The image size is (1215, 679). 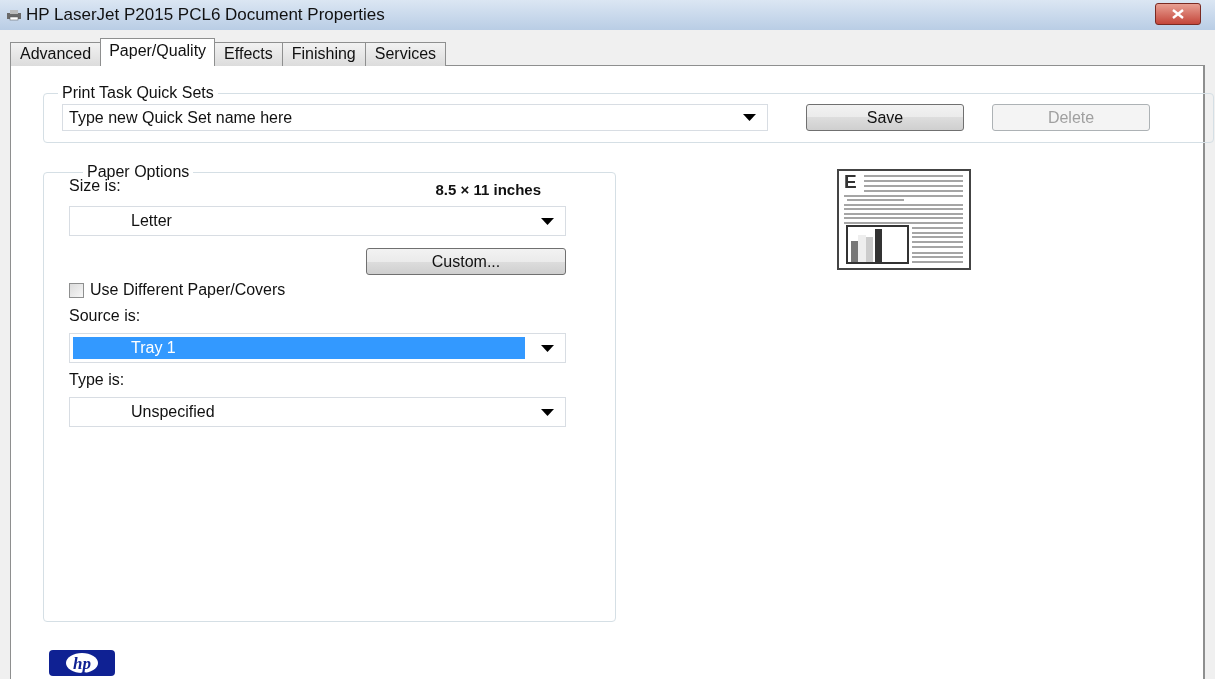 What do you see at coordinates (105, 316) in the screenshot?
I see `source-label: Source is:` at bounding box center [105, 316].